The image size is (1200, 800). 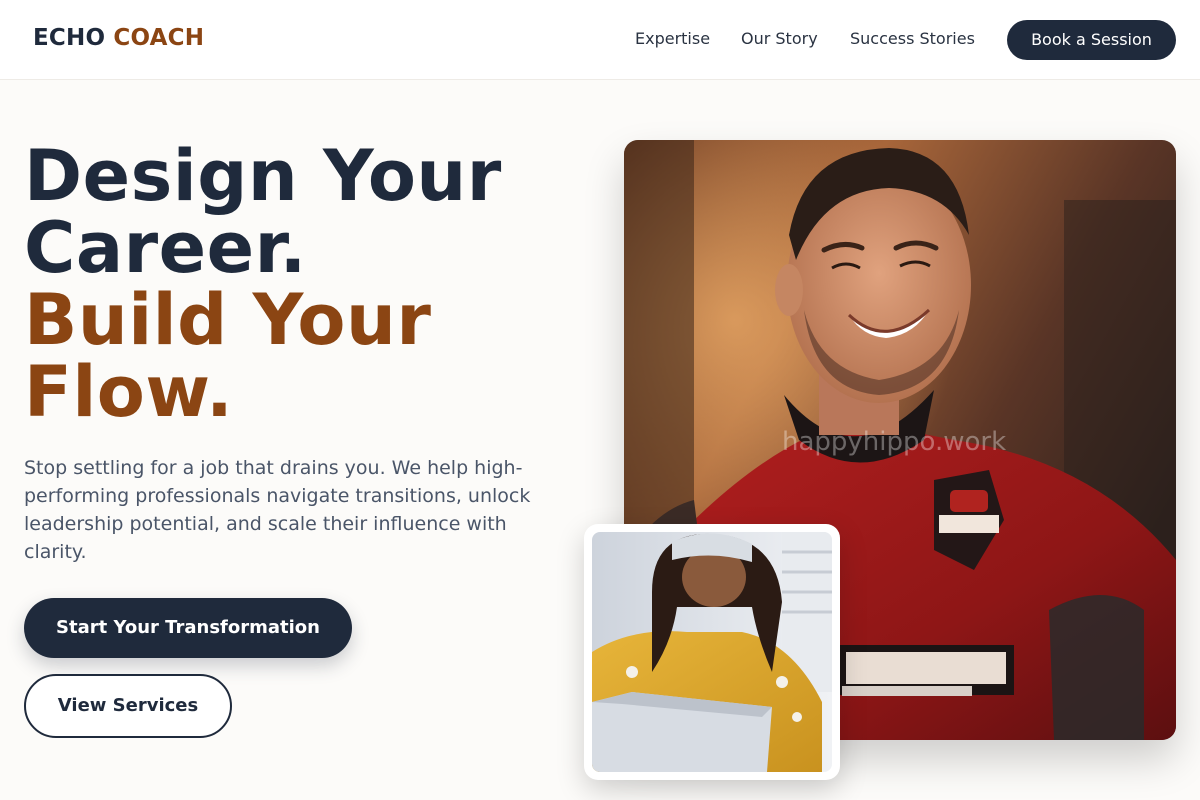 I want to click on logo: ECHO COACH, so click(x=118, y=38).